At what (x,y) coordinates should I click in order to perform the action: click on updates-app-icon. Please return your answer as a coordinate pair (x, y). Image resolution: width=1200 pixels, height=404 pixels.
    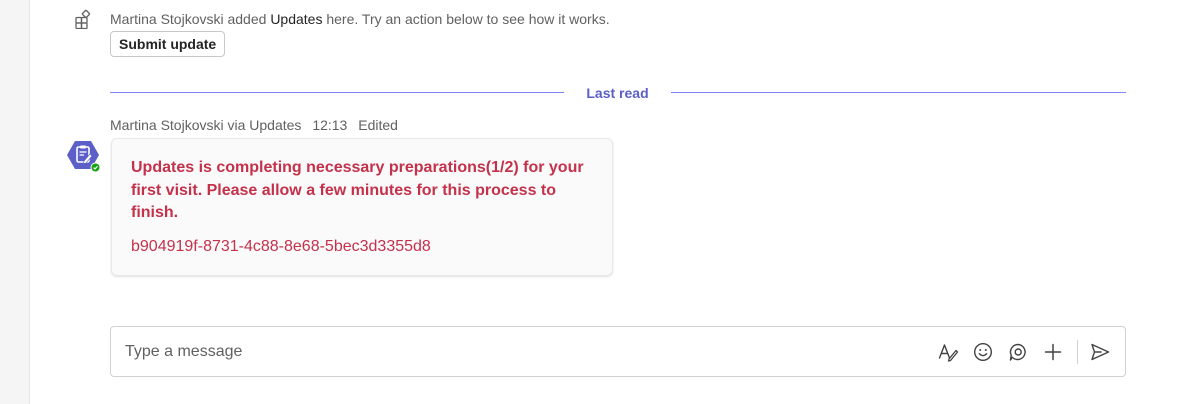
    Looking at the image, I should click on (84, 157).